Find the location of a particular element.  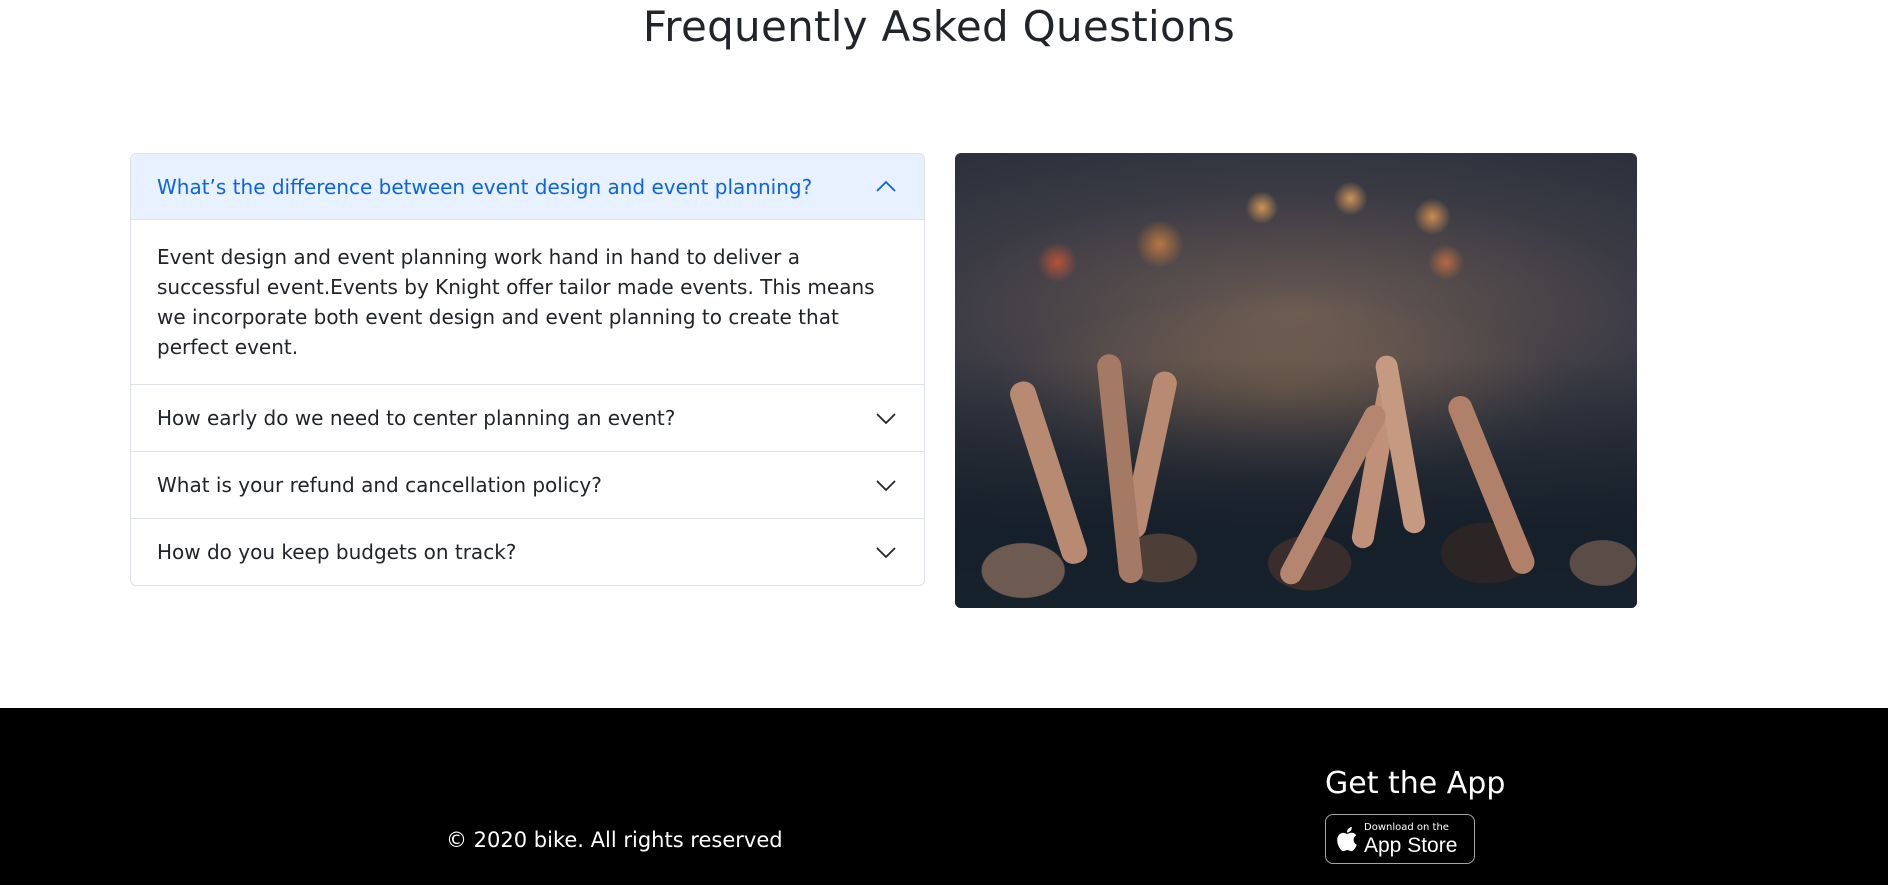

faq-question-button: How do you keep budgets on track? is located at coordinates (527, 552).